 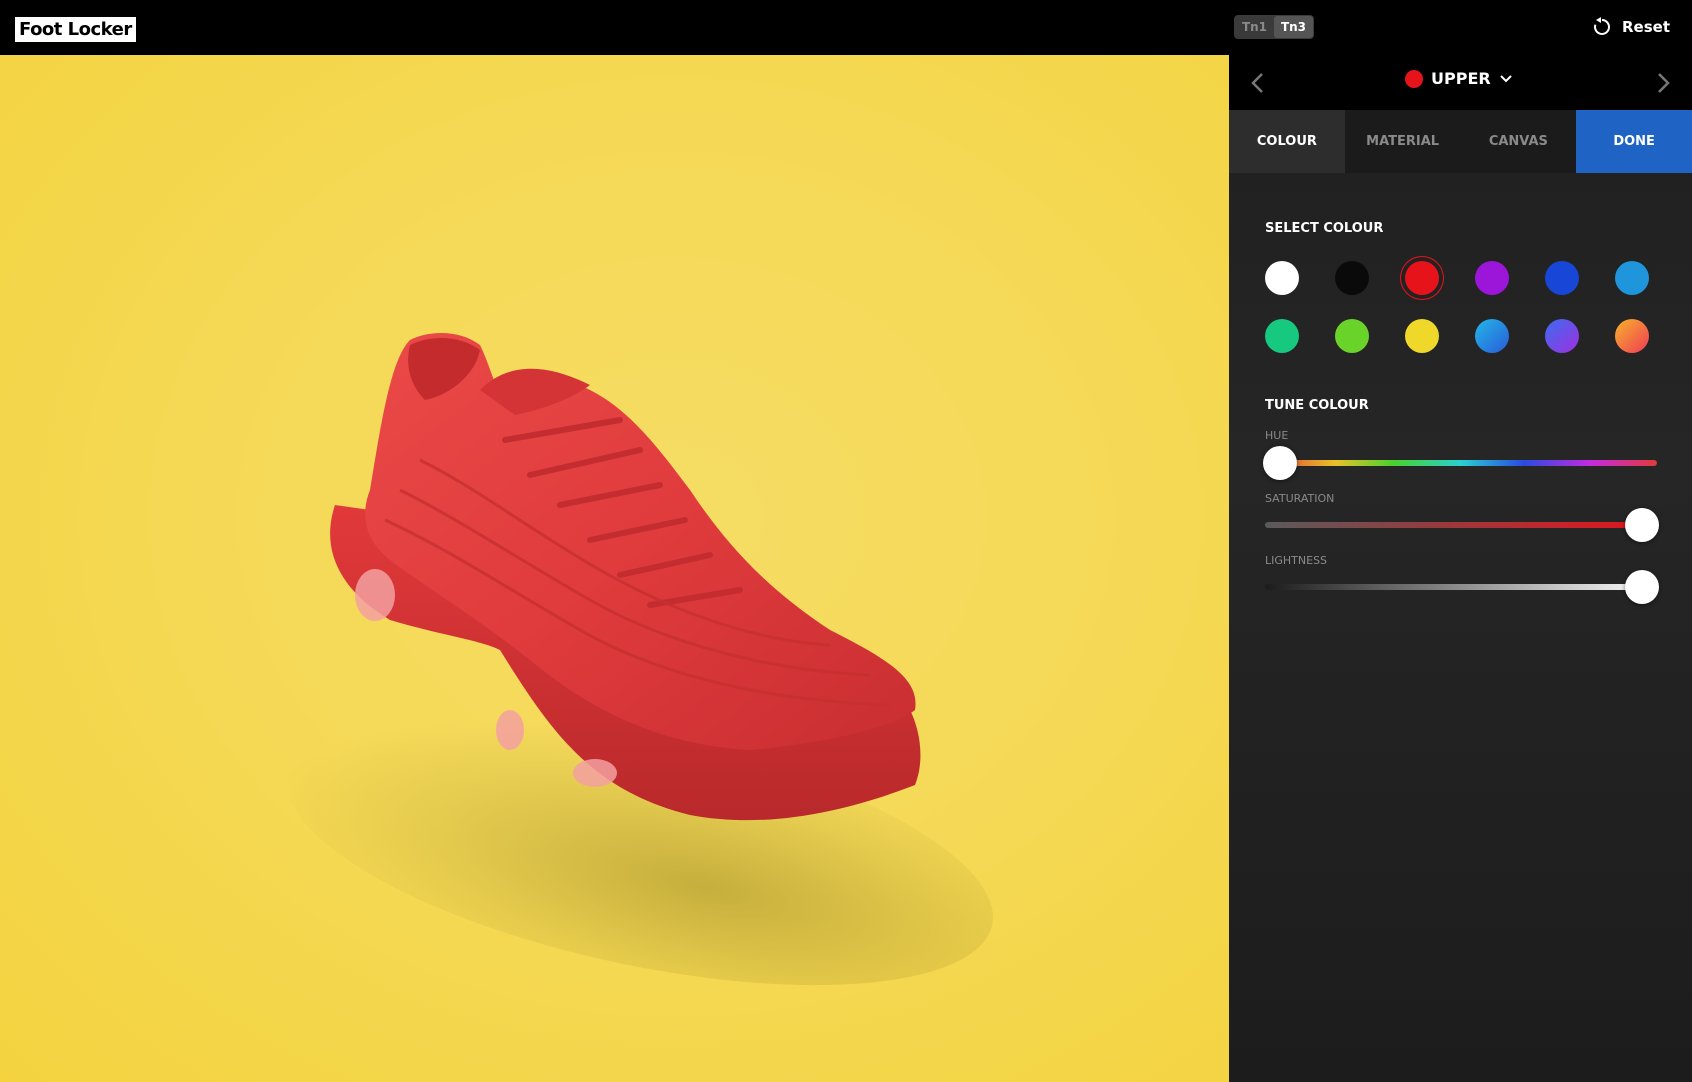 I want to click on tab-colour: COLOUR, so click(x=1287, y=141).